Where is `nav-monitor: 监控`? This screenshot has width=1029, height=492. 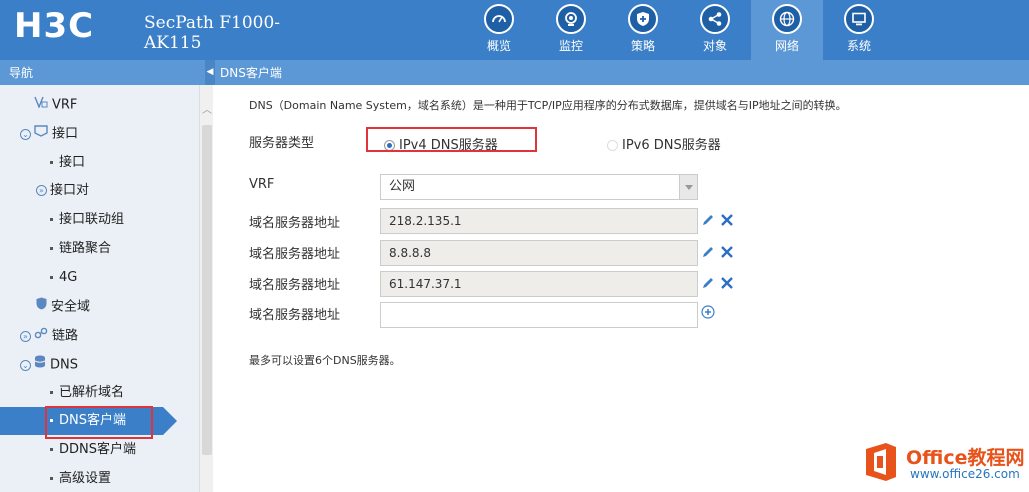
nav-monitor: 监控 is located at coordinates (571, 30).